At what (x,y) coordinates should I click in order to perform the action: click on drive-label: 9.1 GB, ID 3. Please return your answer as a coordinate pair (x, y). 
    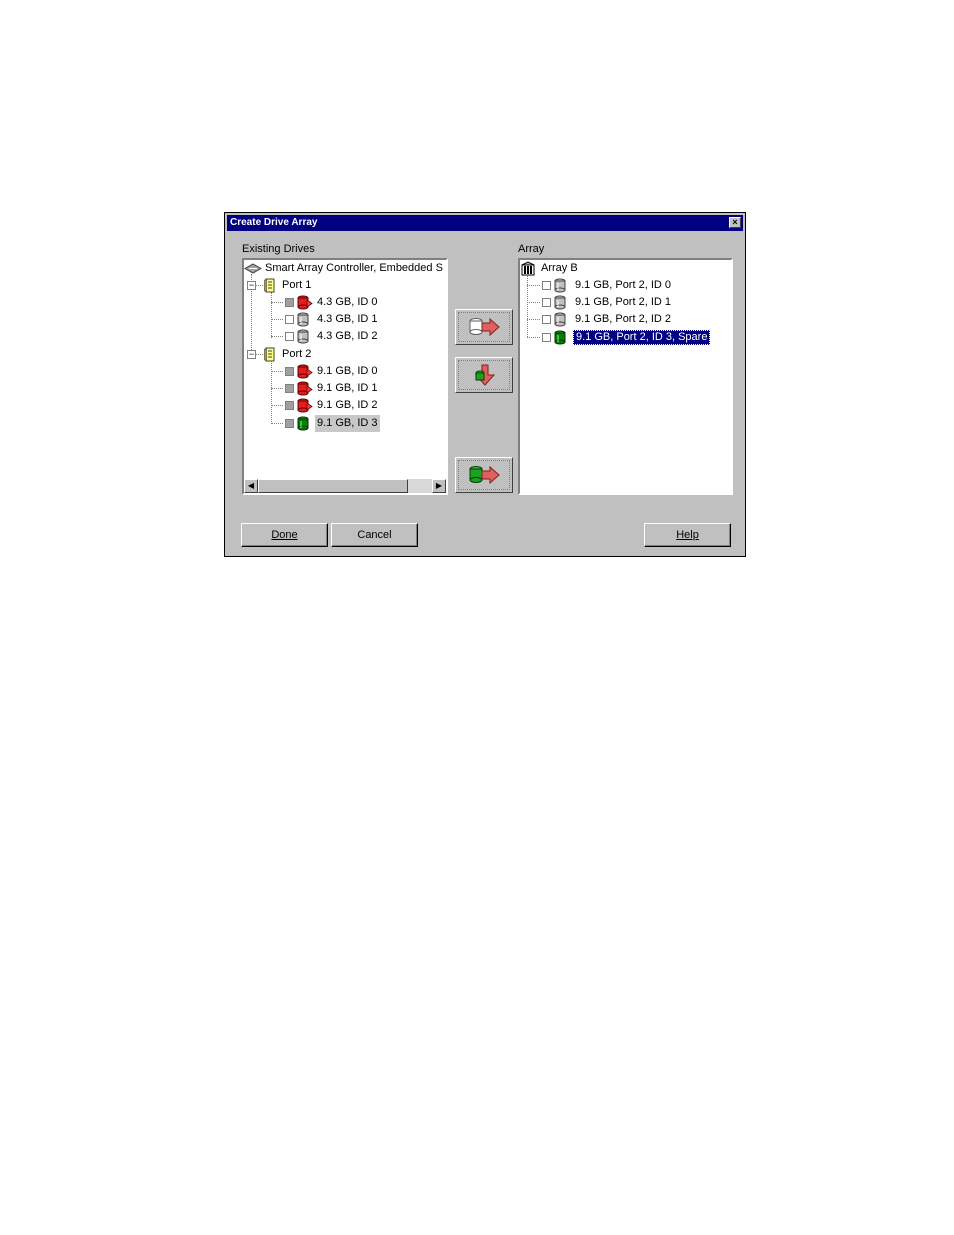
    Looking at the image, I should click on (347, 423).